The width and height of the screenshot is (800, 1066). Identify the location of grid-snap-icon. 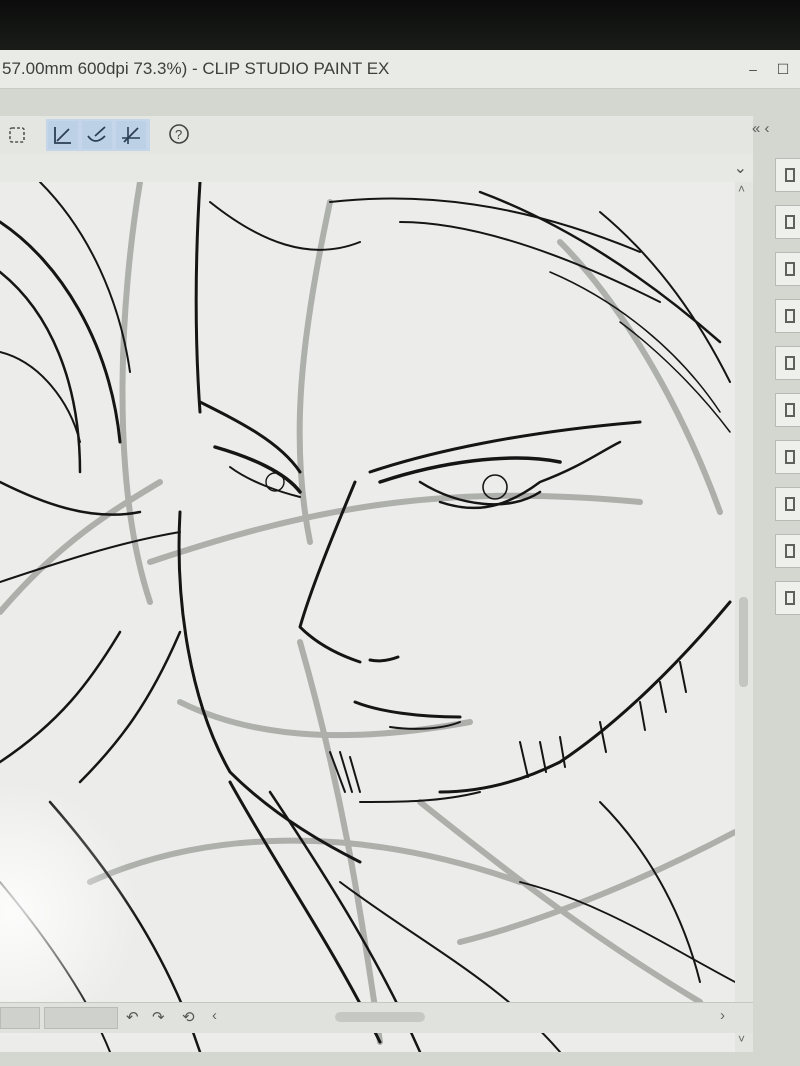
(131, 135).